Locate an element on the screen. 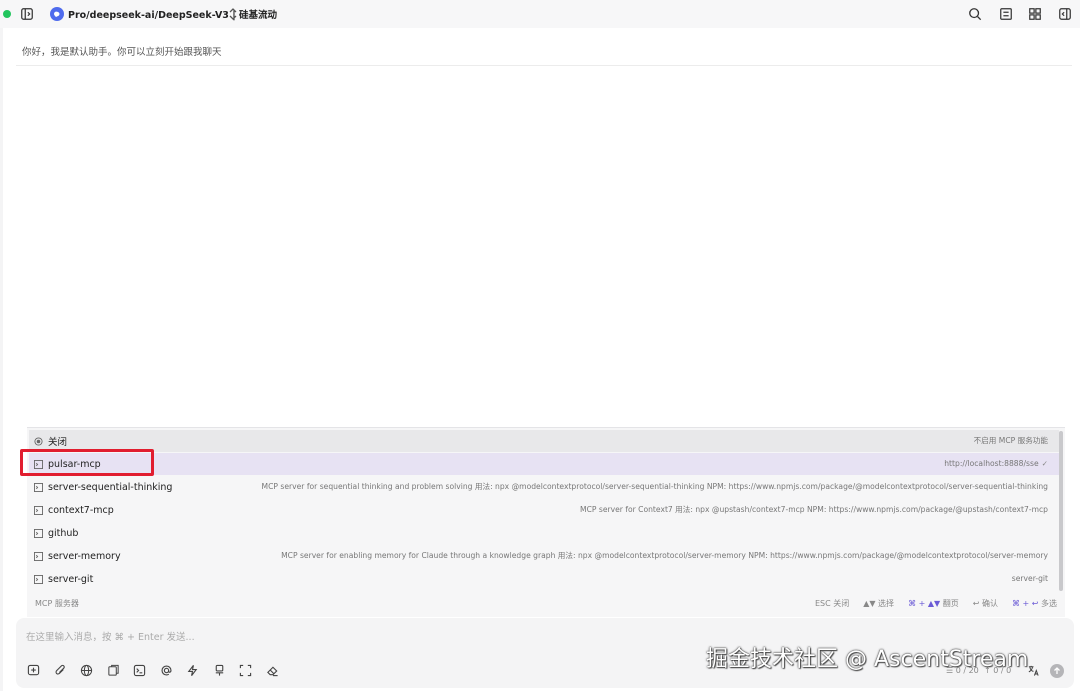 The width and height of the screenshot is (1080, 691). mcp-item-desc: 不启用 MCP 服务功能 is located at coordinates (1010, 440).